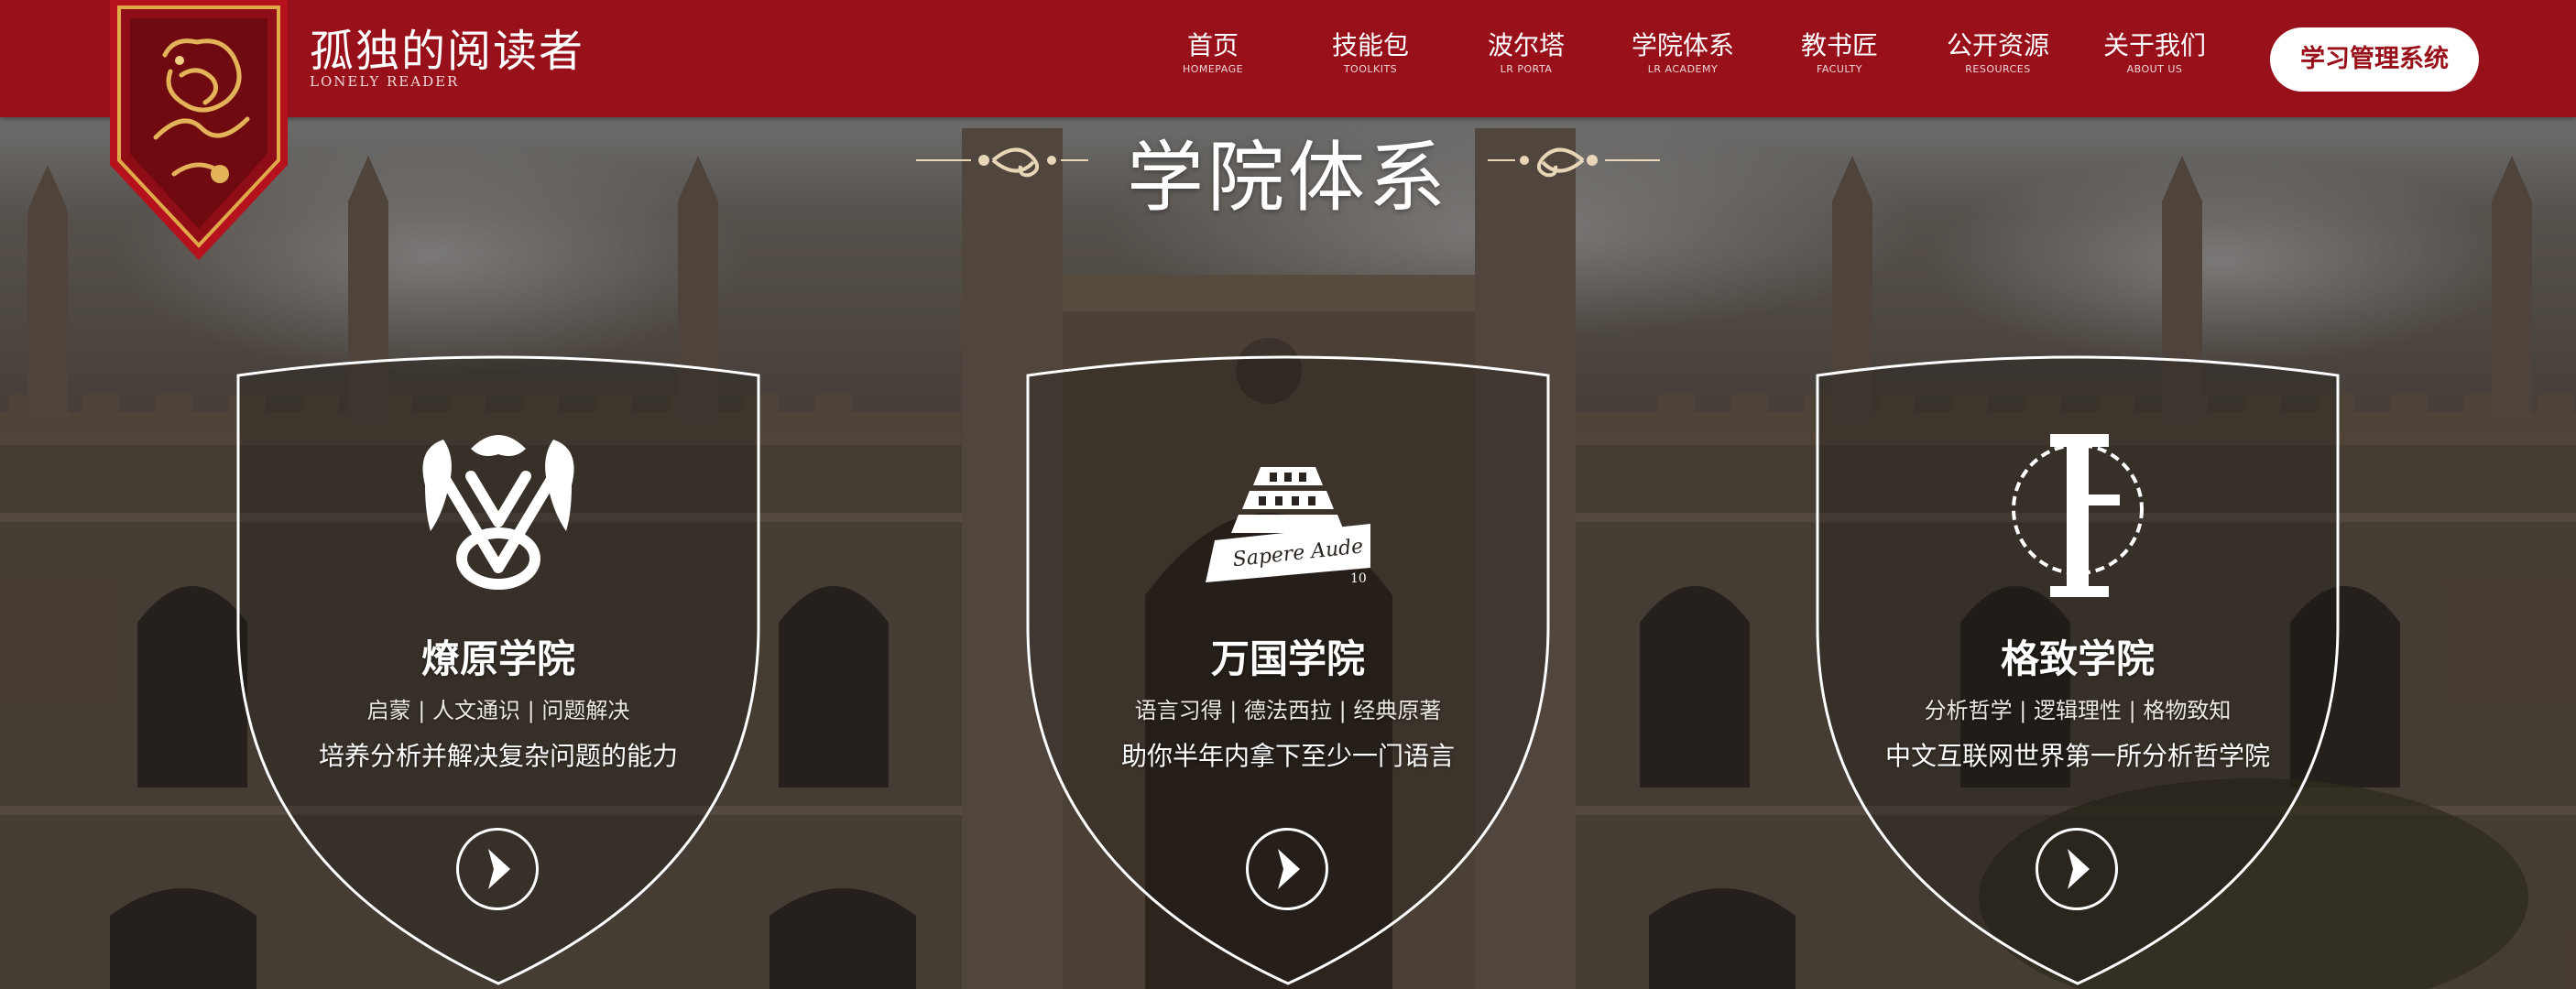 The image size is (2576, 989). Describe the element at coordinates (1683, 69) in the screenshot. I see `nav-item-sublabel: LR ACADEMY` at that location.